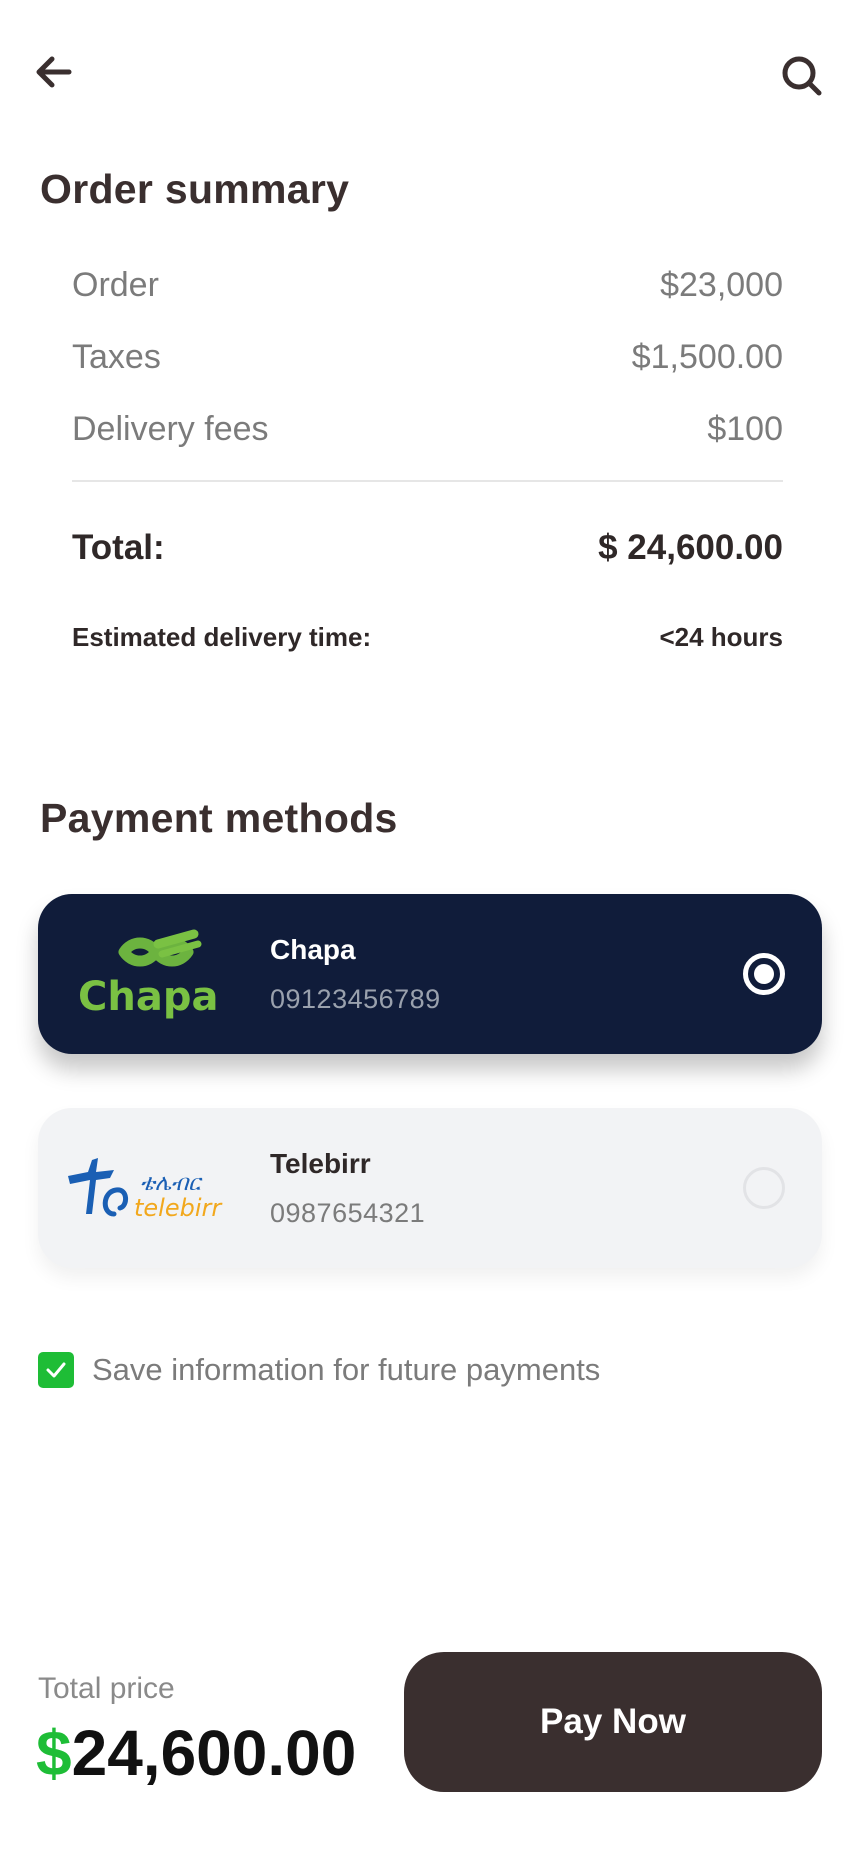 The width and height of the screenshot is (860, 1864). What do you see at coordinates (106, 1688) in the screenshot?
I see `total-price-label: Total price` at bounding box center [106, 1688].